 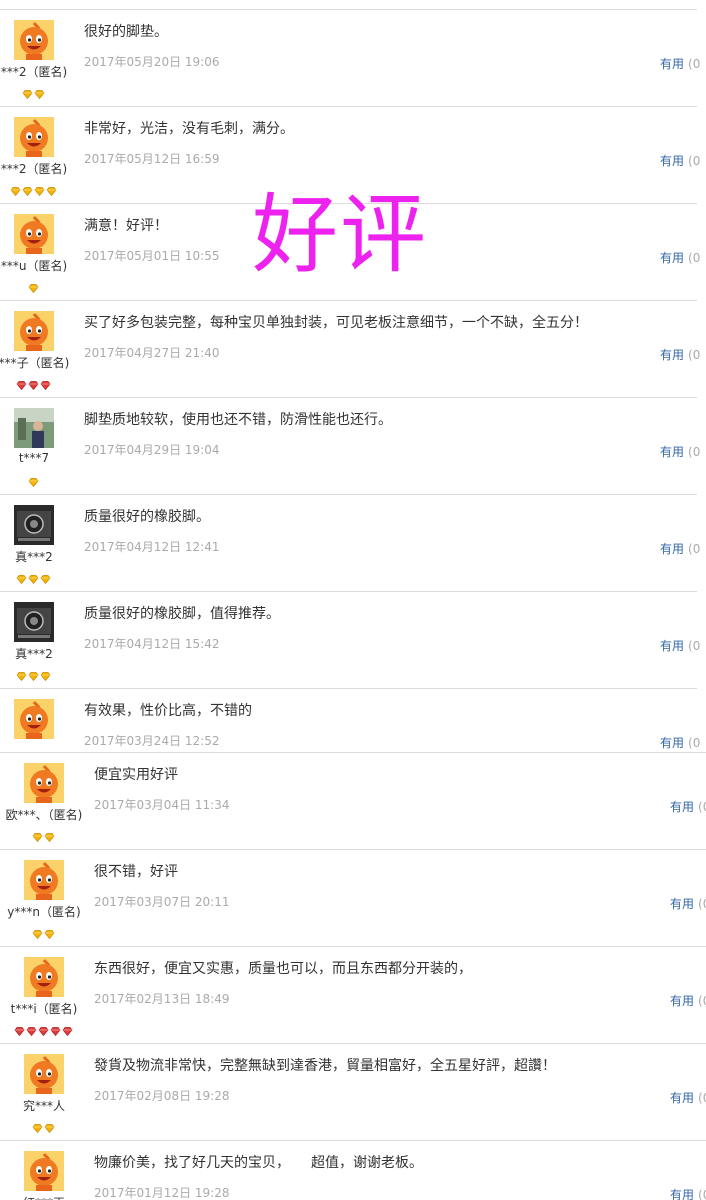 What do you see at coordinates (34, 169) in the screenshot?
I see `reviewer-name: ***2（匿名)` at bounding box center [34, 169].